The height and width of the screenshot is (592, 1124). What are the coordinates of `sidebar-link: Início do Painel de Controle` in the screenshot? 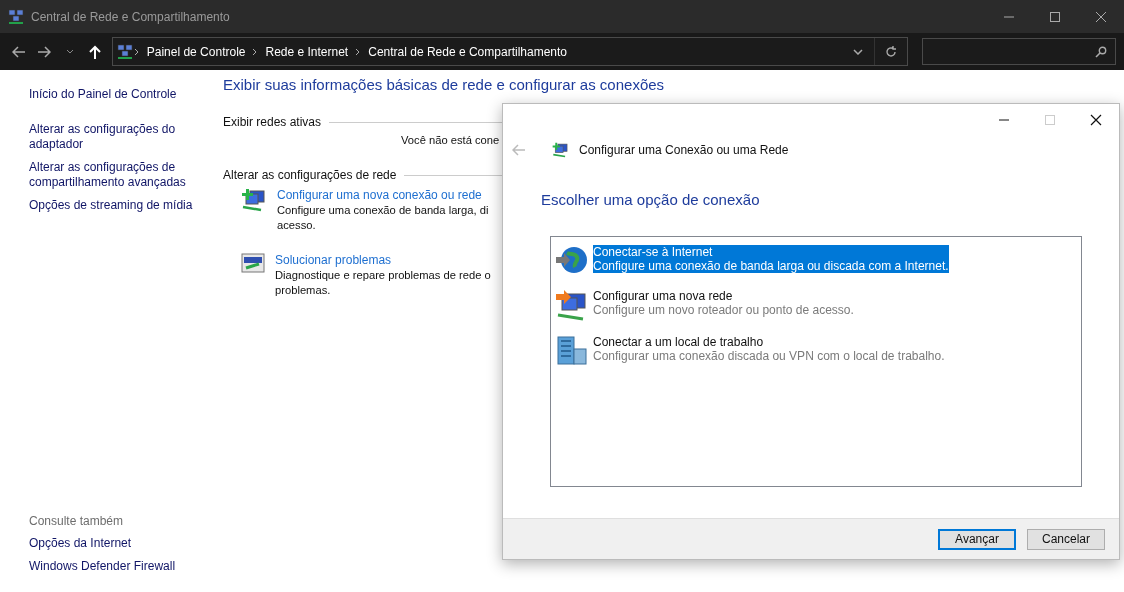 It's located at (126, 94).